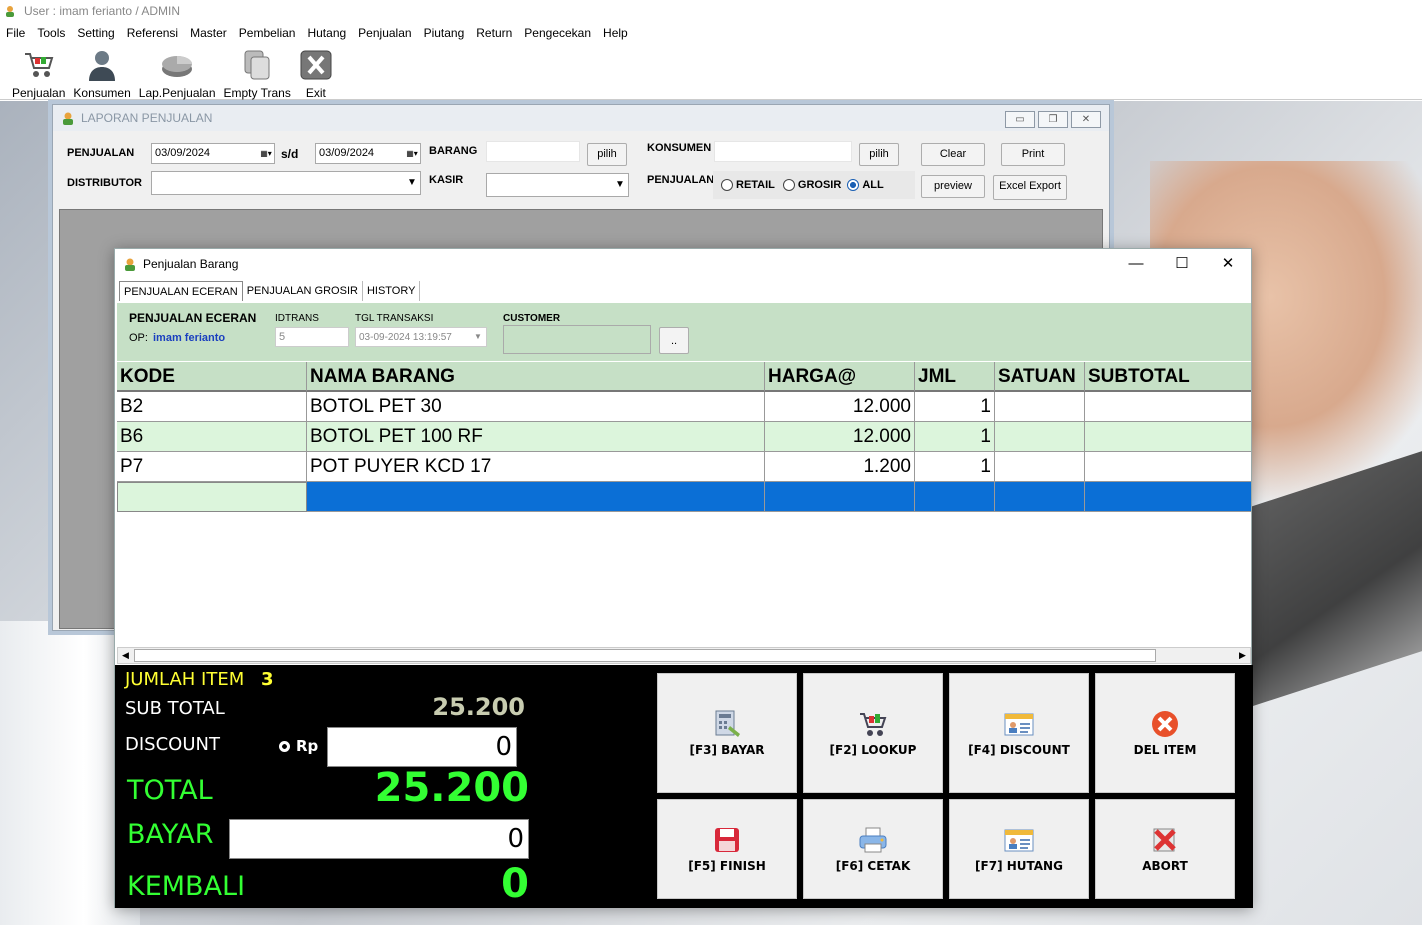 This screenshot has width=1422, height=925. What do you see at coordinates (38, 72) in the screenshot?
I see `toolbar-penjualan-button: Penjualan` at bounding box center [38, 72].